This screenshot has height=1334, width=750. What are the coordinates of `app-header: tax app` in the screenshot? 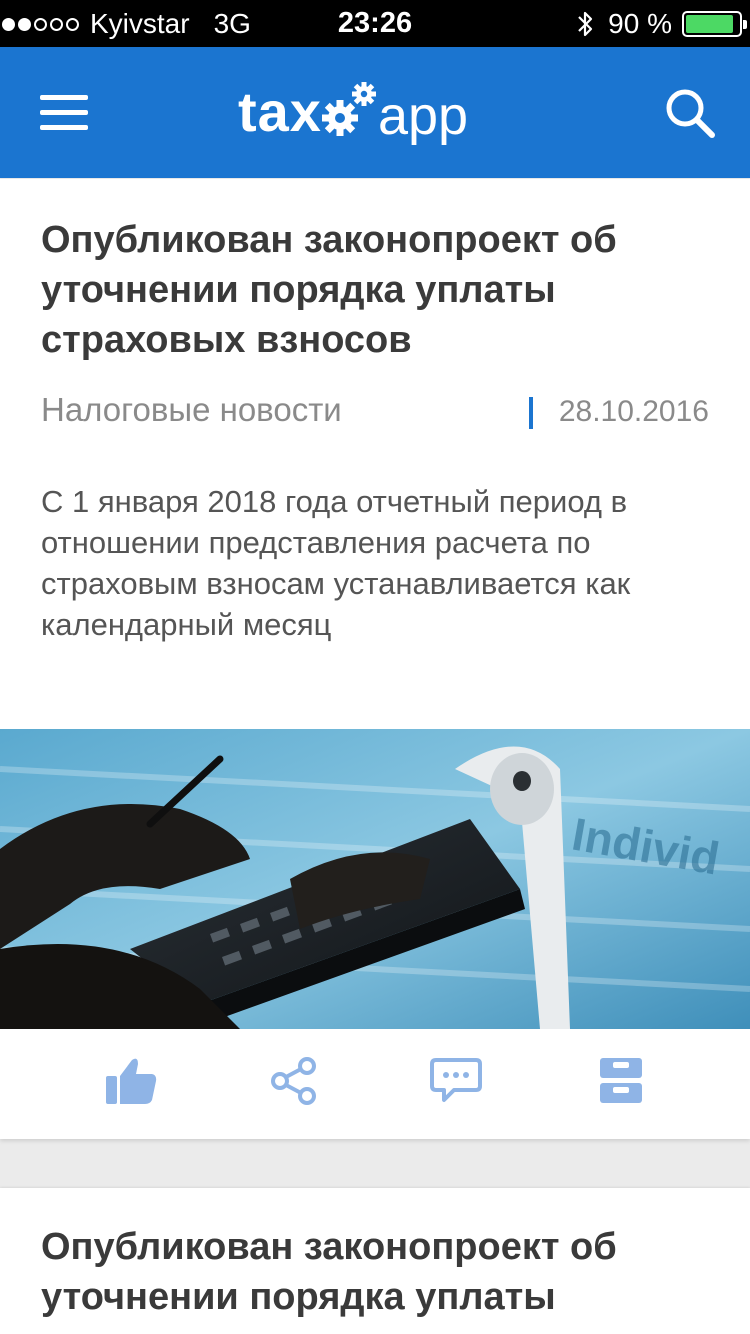 It's located at (375, 112).